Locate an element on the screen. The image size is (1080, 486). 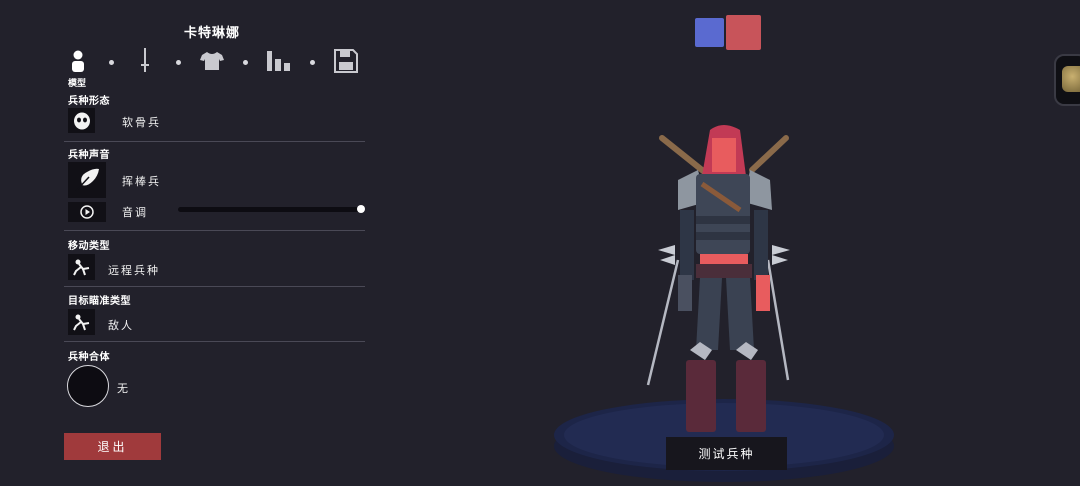
mount-select-button is located at coordinates (88, 386).